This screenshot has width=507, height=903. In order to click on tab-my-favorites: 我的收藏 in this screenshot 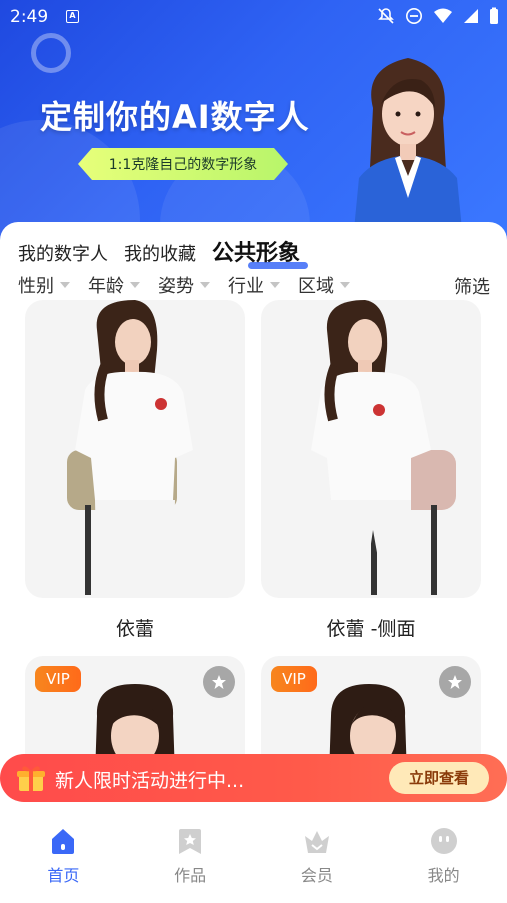, I will do `click(160, 253)`.